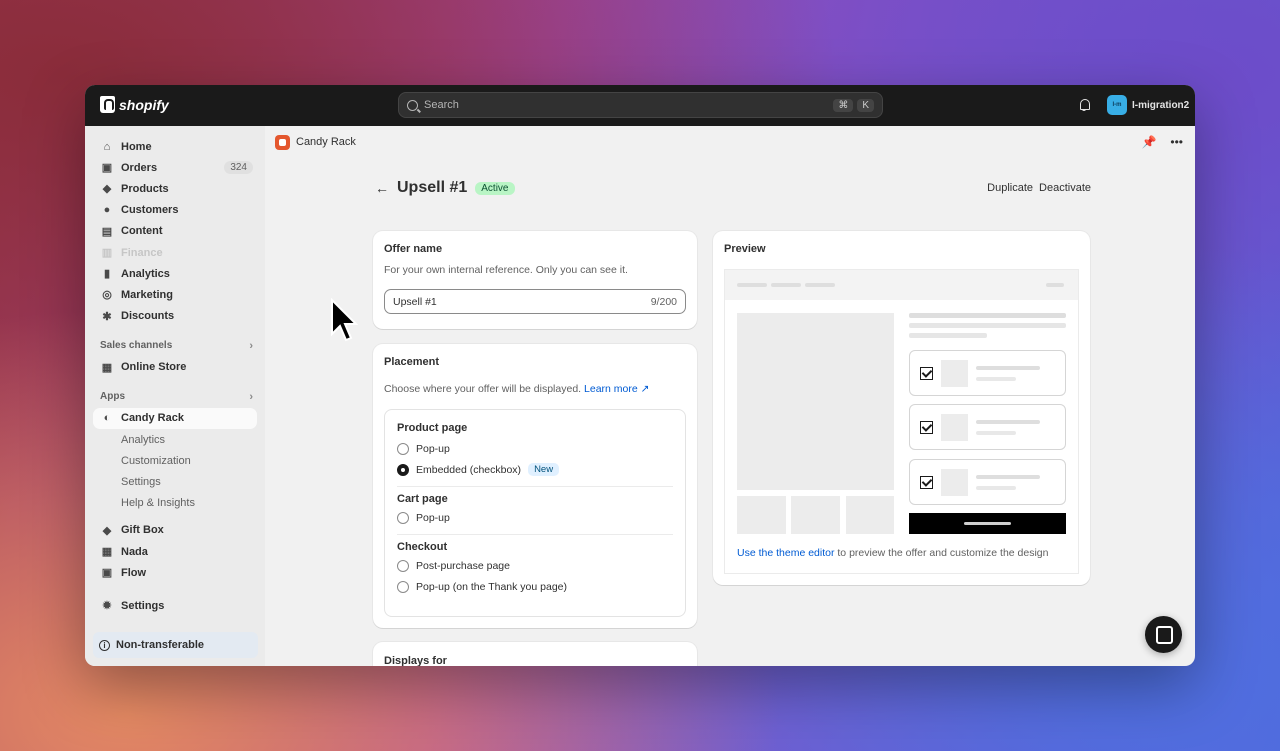  Describe the element at coordinates (491, 586) in the screenshot. I see `option-label: Pop-up (on the Thank you page)` at that location.